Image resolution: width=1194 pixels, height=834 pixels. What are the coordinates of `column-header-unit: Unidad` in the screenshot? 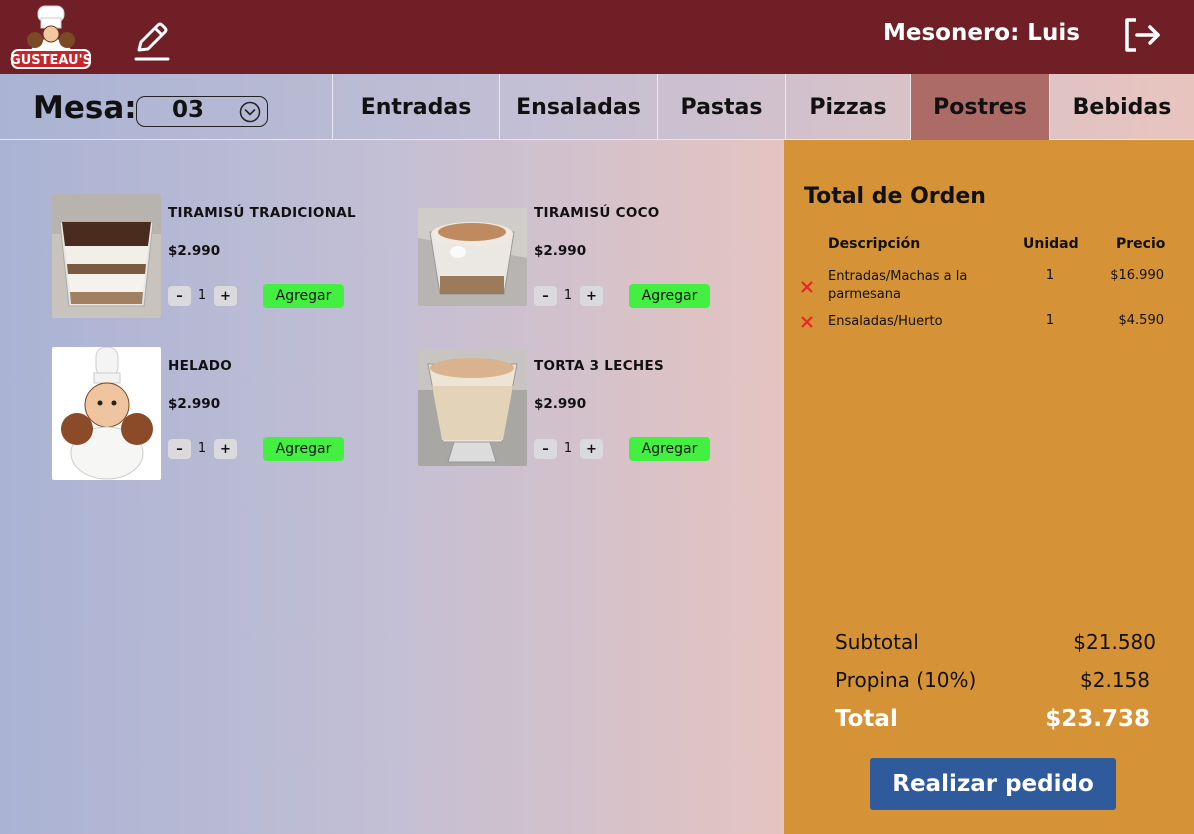 It's located at (1051, 244).